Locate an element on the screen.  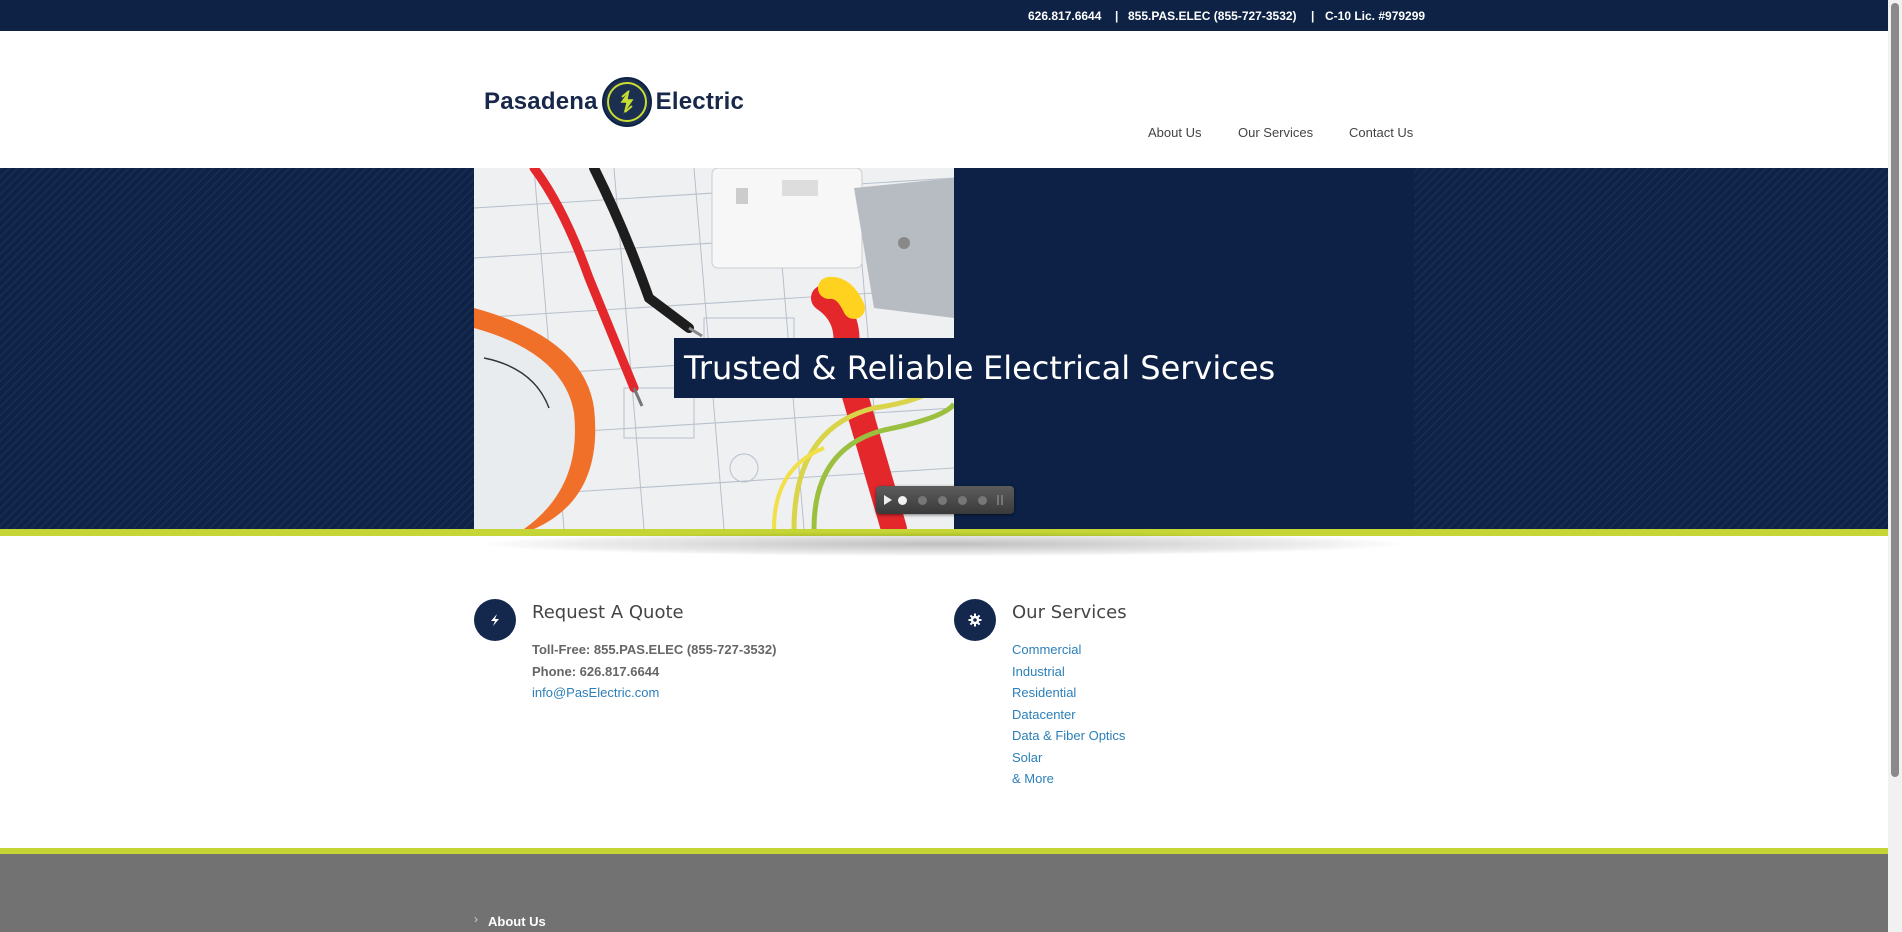
slider-controls is located at coordinates (945, 500).